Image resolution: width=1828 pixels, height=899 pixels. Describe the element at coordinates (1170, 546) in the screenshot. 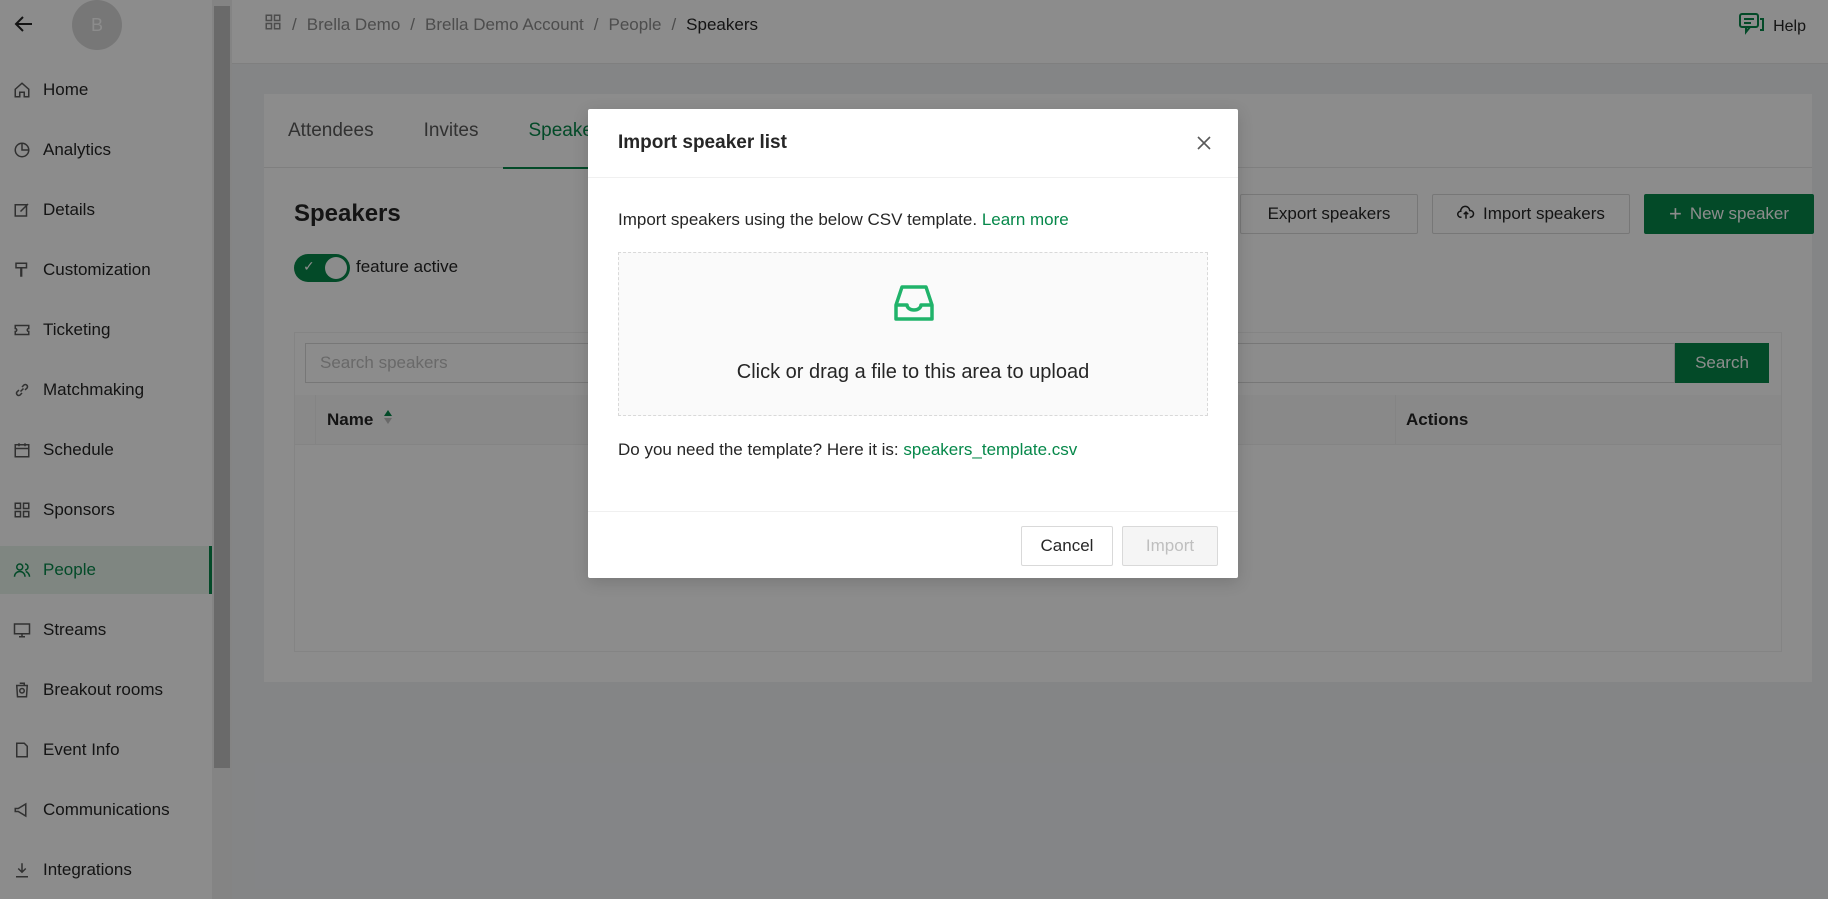

I see `import-button: Import` at that location.